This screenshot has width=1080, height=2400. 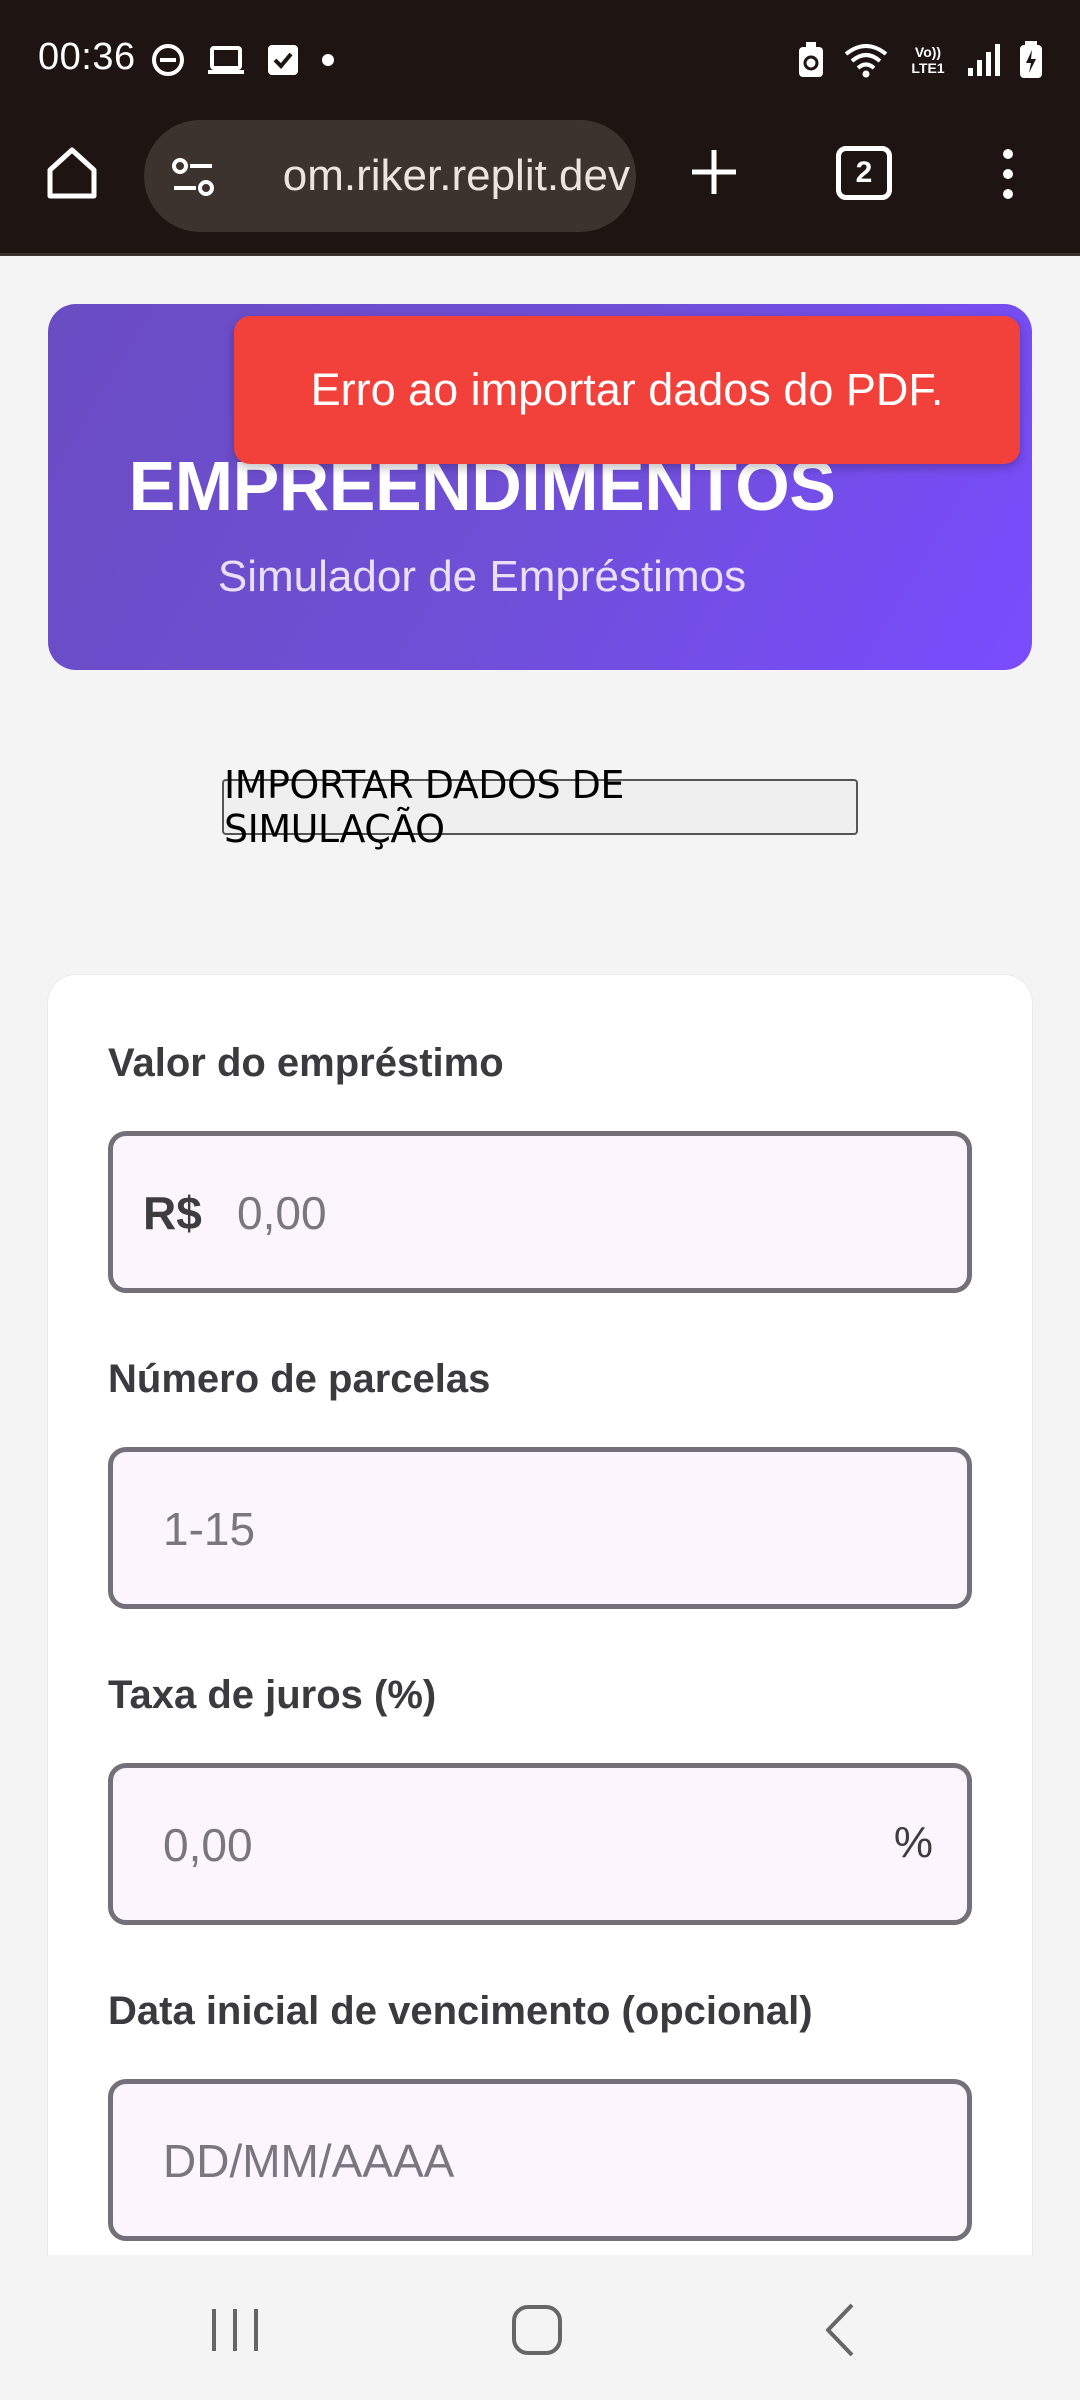 What do you see at coordinates (235, 2330) in the screenshot?
I see `recent-apps-icon` at bounding box center [235, 2330].